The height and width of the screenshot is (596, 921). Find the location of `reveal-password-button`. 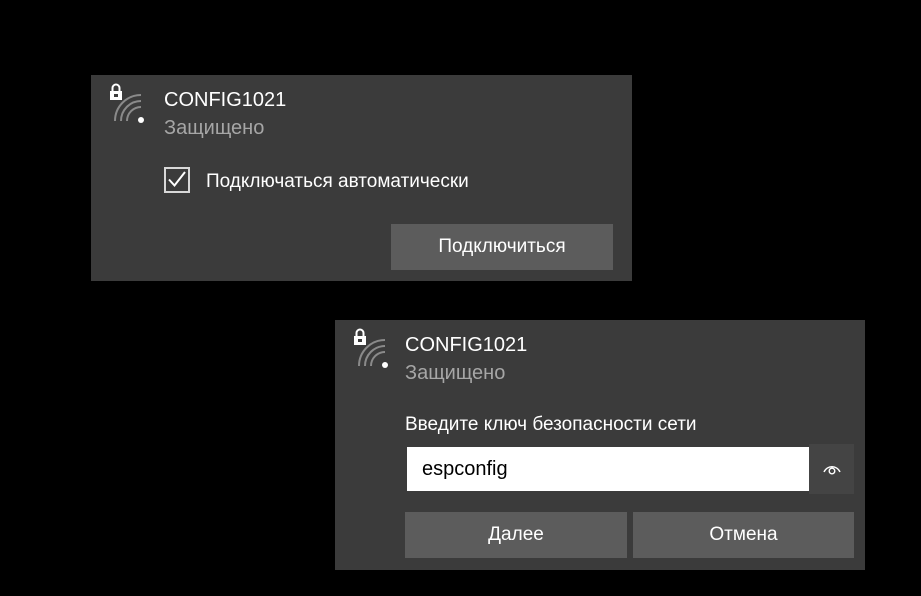

reveal-password-button is located at coordinates (831, 469).